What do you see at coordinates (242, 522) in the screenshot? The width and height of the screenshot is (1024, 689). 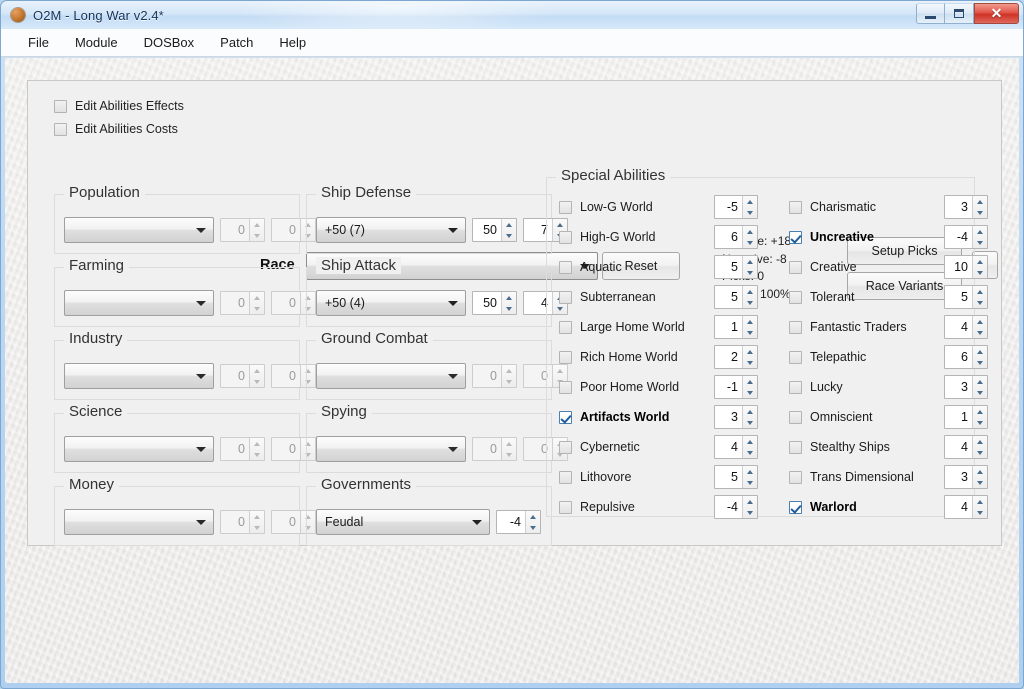 I see `money-value-spinner: 0` at bounding box center [242, 522].